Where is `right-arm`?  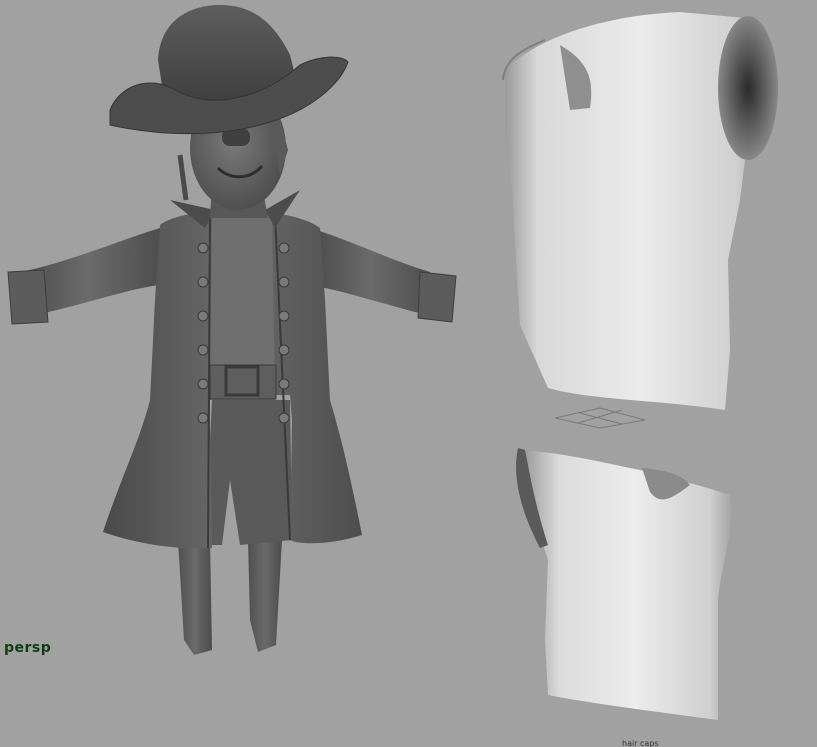 right-arm is located at coordinates (371, 272).